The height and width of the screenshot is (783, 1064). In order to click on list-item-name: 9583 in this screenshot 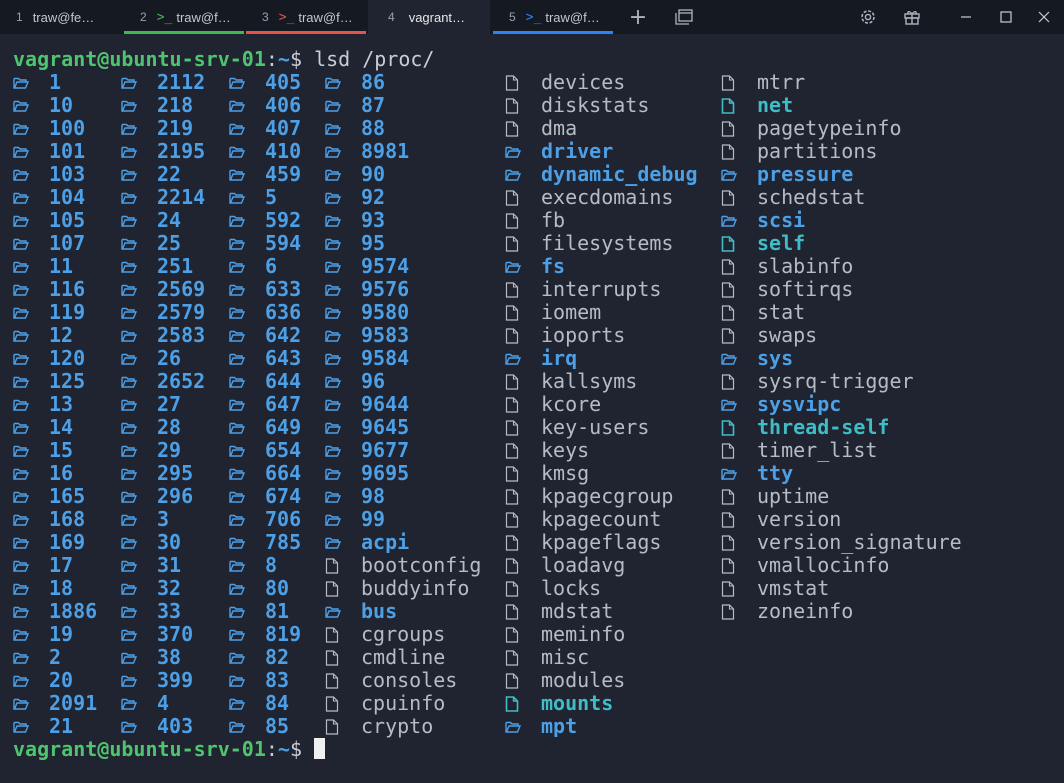, I will do `click(385, 335)`.